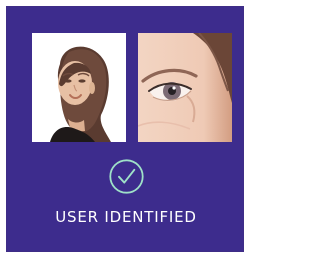  What do you see at coordinates (126, 217) in the screenshot?
I see `status-label: USER IDENTIFIED` at bounding box center [126, 217].